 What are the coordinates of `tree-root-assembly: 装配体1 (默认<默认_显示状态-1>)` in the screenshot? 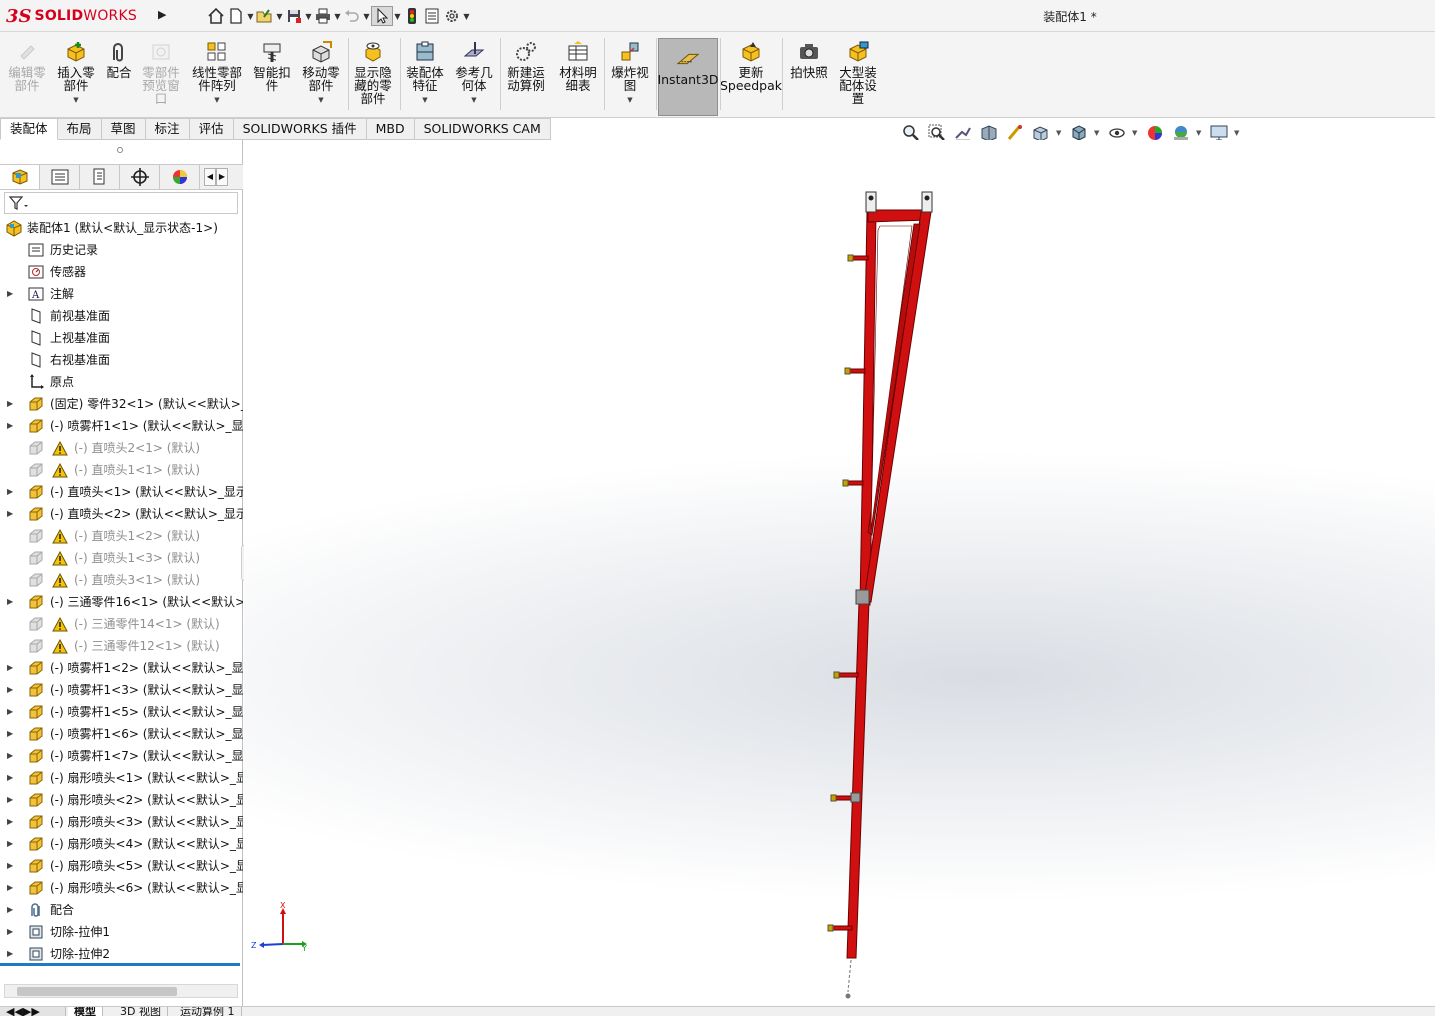 It's located at (121, 228).